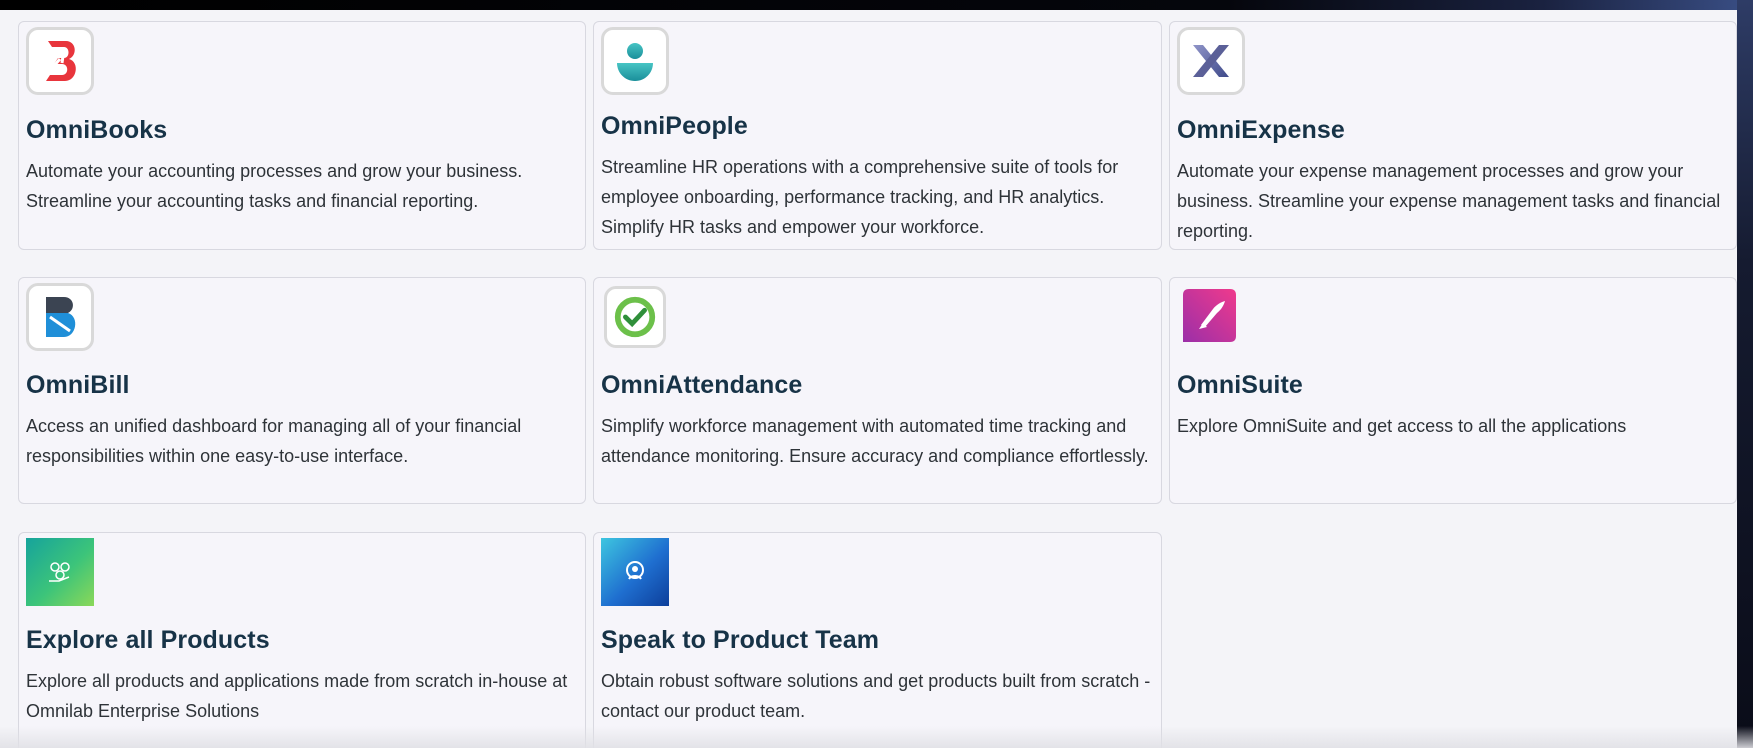  Describe the element at coordinates (1211, 61) in the screenshot. I see `omniexpense-logo-icon` at that location.